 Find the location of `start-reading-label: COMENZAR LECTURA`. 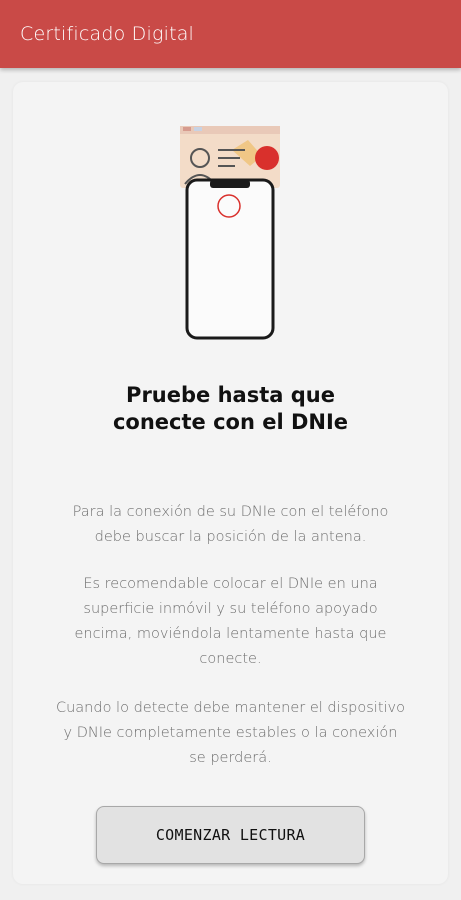

start-reading-label: COMENZAR LECTURA is located at coordinates (230, 835).